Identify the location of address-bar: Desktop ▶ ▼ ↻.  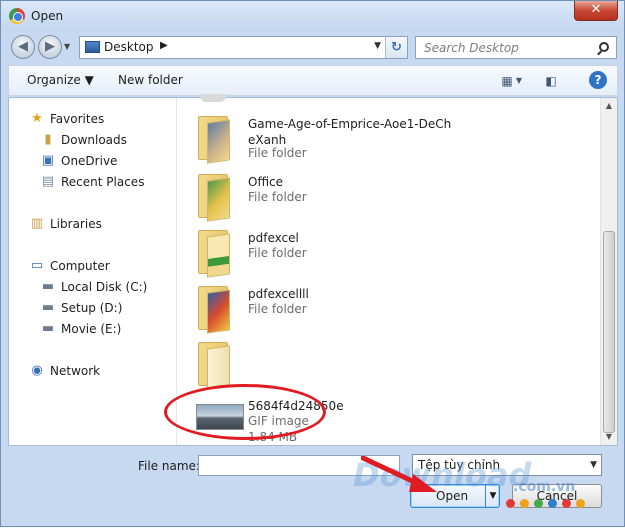
(243, 47).